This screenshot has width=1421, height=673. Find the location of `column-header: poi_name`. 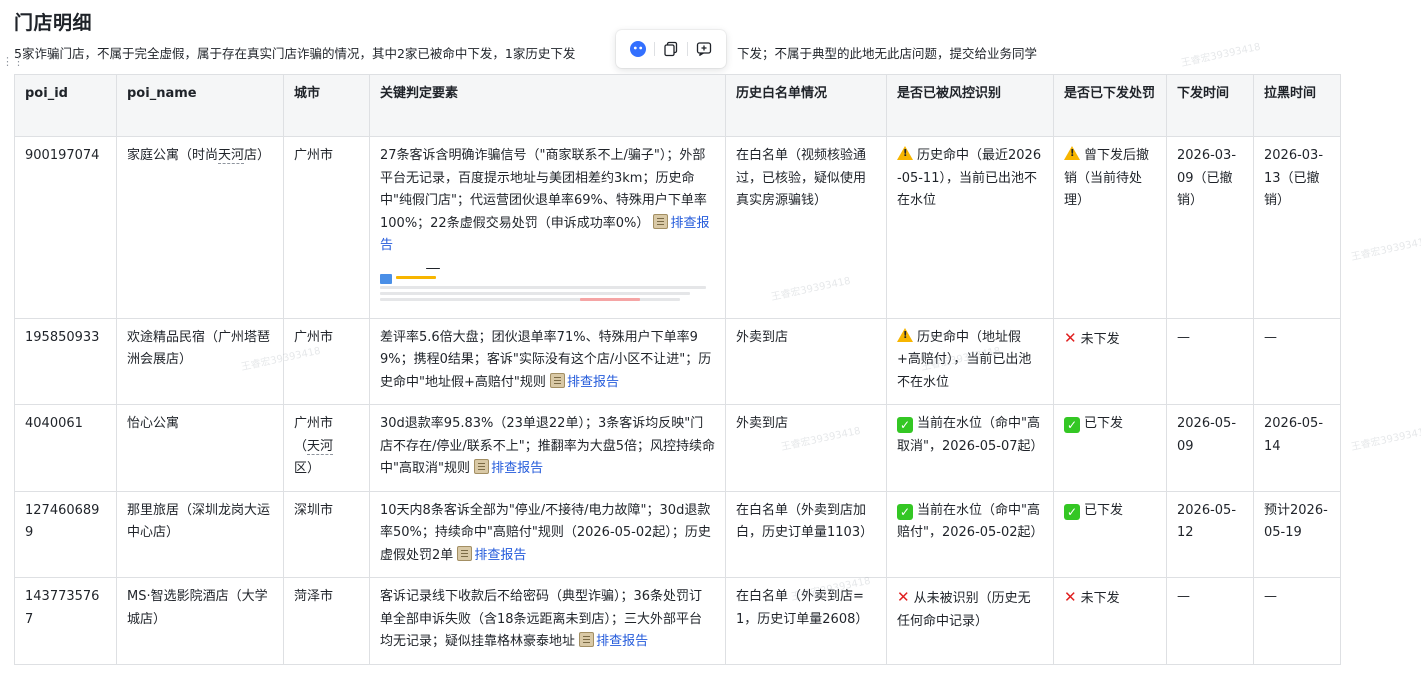

column-header: poi_name is located at coordinates (200, 105).